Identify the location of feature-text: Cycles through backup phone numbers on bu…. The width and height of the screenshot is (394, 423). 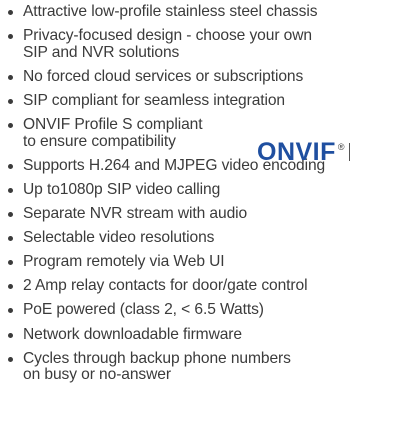
(157, 366).